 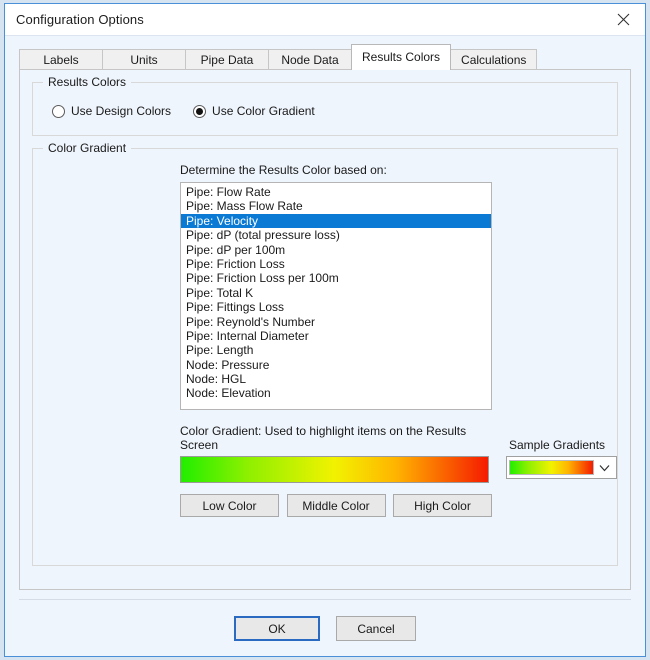 What do you see at coordinates (310, 59) in the screenshot?
I see `tab-node-data: Node Data` at bounding box center [310, 59].